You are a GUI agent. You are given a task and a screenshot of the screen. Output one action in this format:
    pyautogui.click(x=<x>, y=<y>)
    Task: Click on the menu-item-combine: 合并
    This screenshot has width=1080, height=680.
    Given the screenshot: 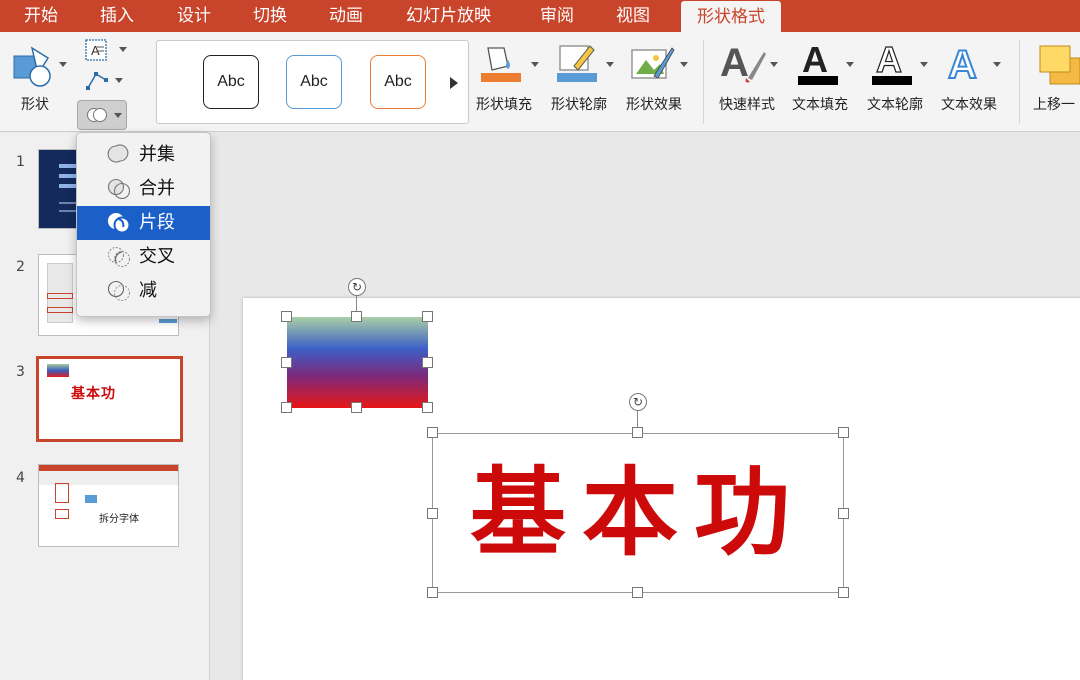 What is the action you would take?
    pyautogui.click(x=143, y=189)
    